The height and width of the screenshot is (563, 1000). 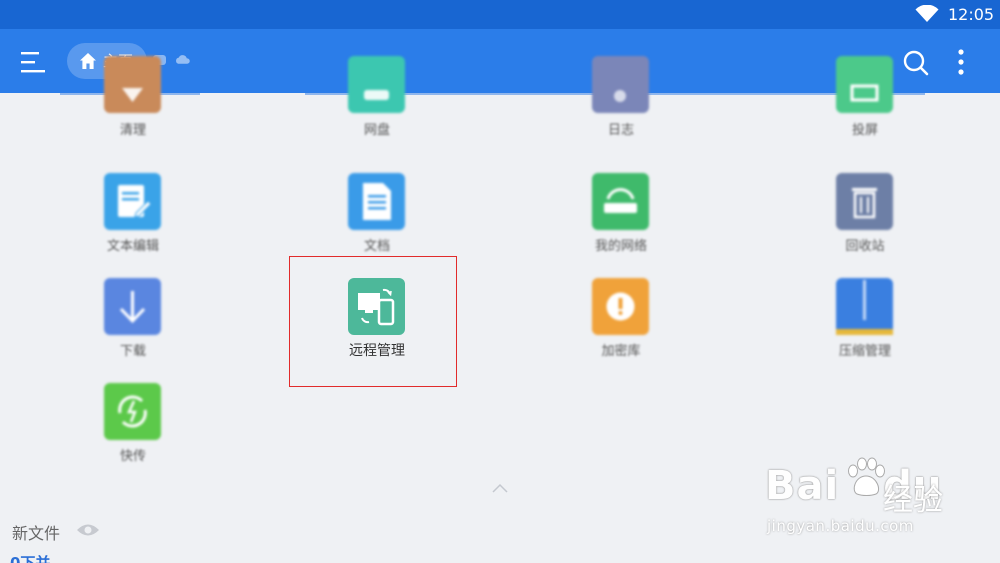 I want to click on tile-document: 文档, so click(x=377, y=220).